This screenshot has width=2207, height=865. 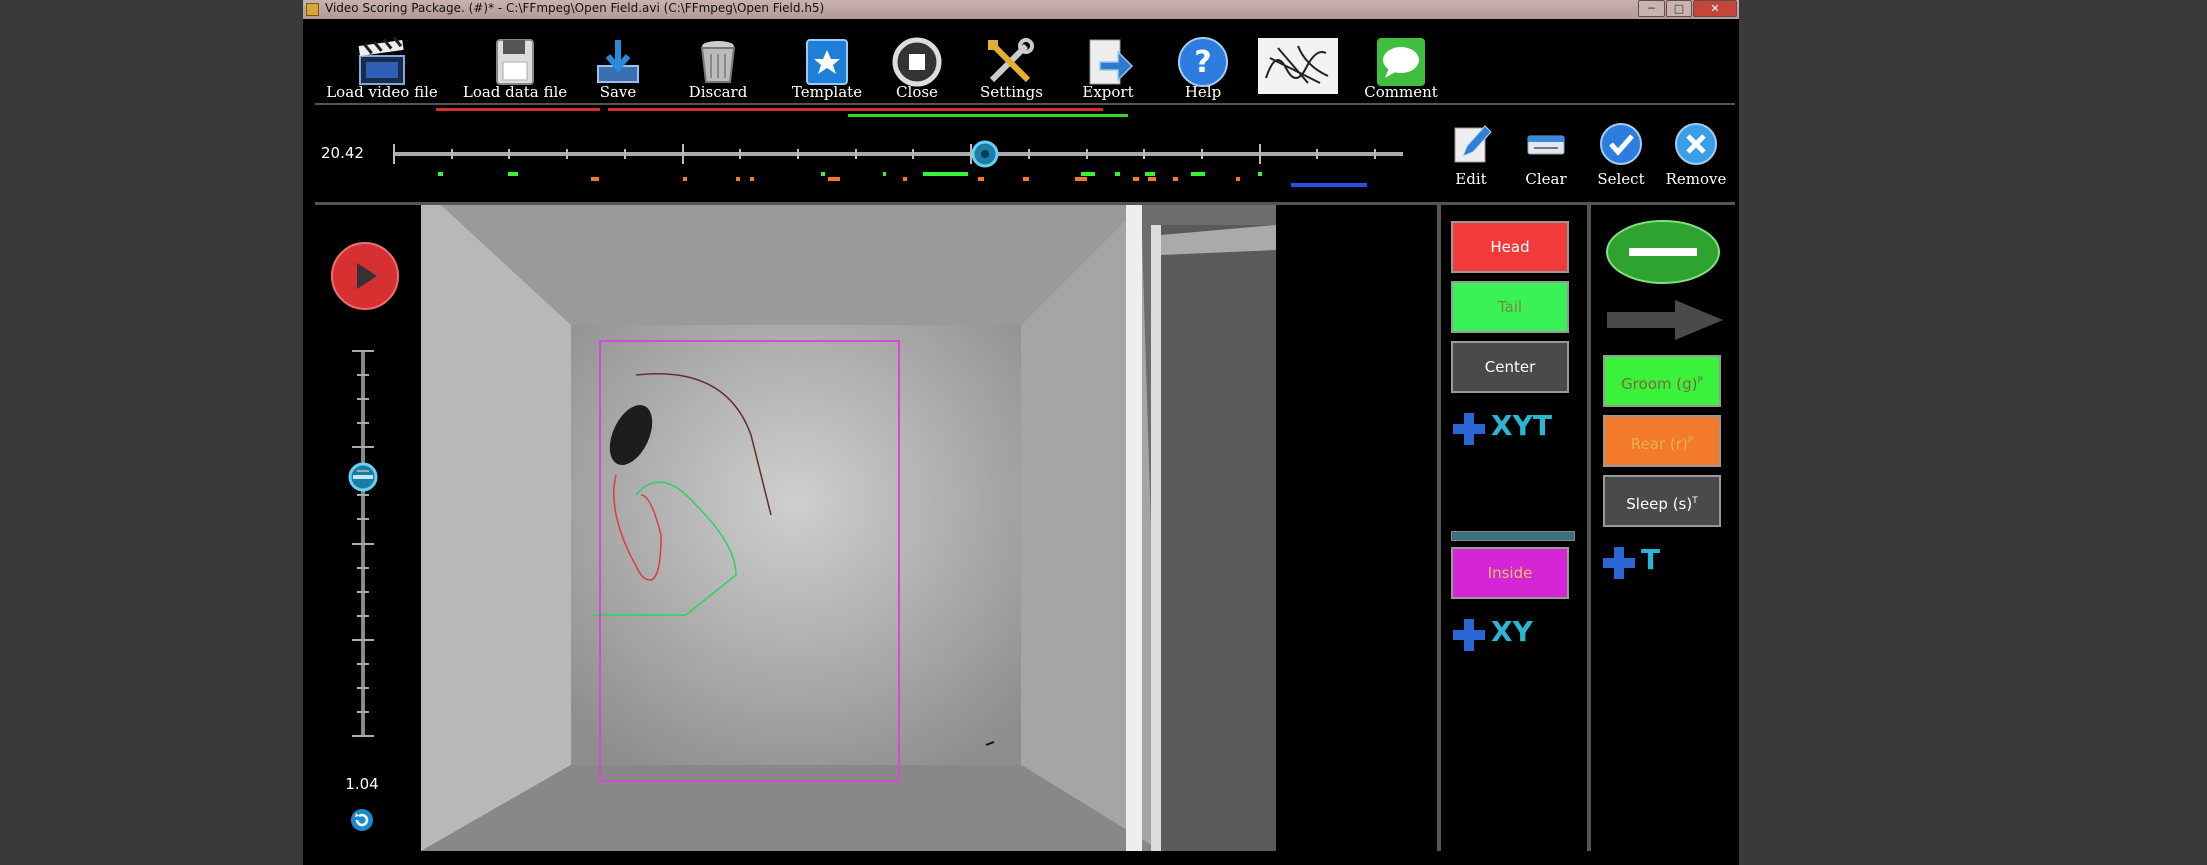 I want to click on clear-label: Clear, so click(x=1546, y=179).